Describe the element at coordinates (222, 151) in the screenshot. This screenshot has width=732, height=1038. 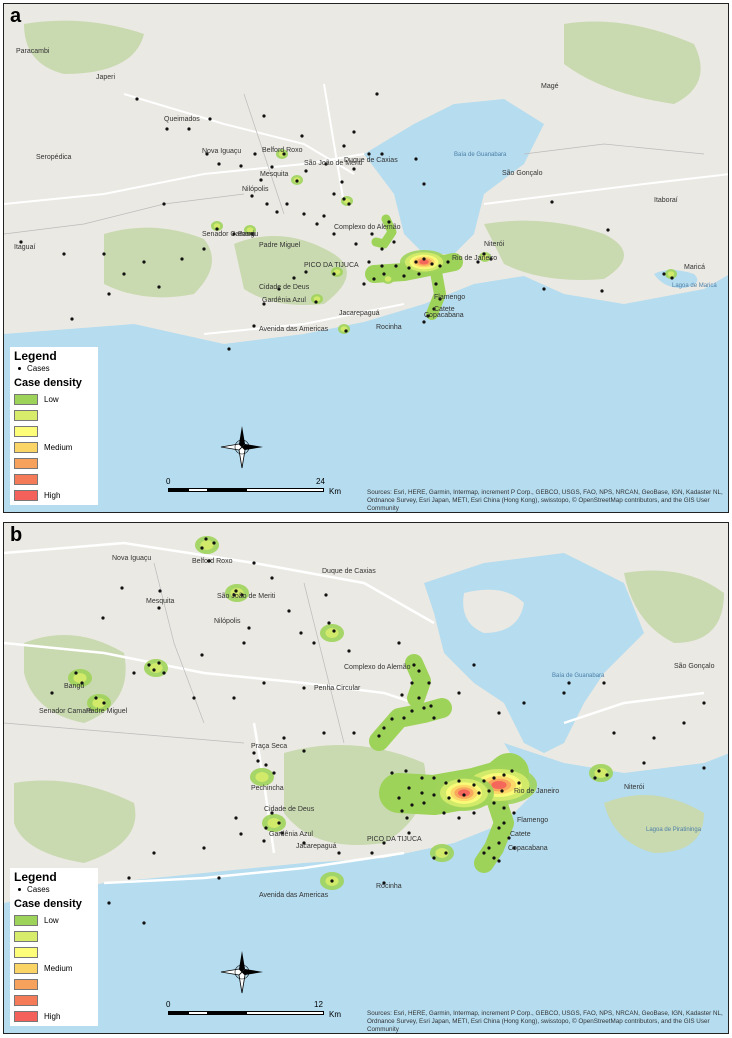
I see `place-label: Nova Iguaçu` at that location.